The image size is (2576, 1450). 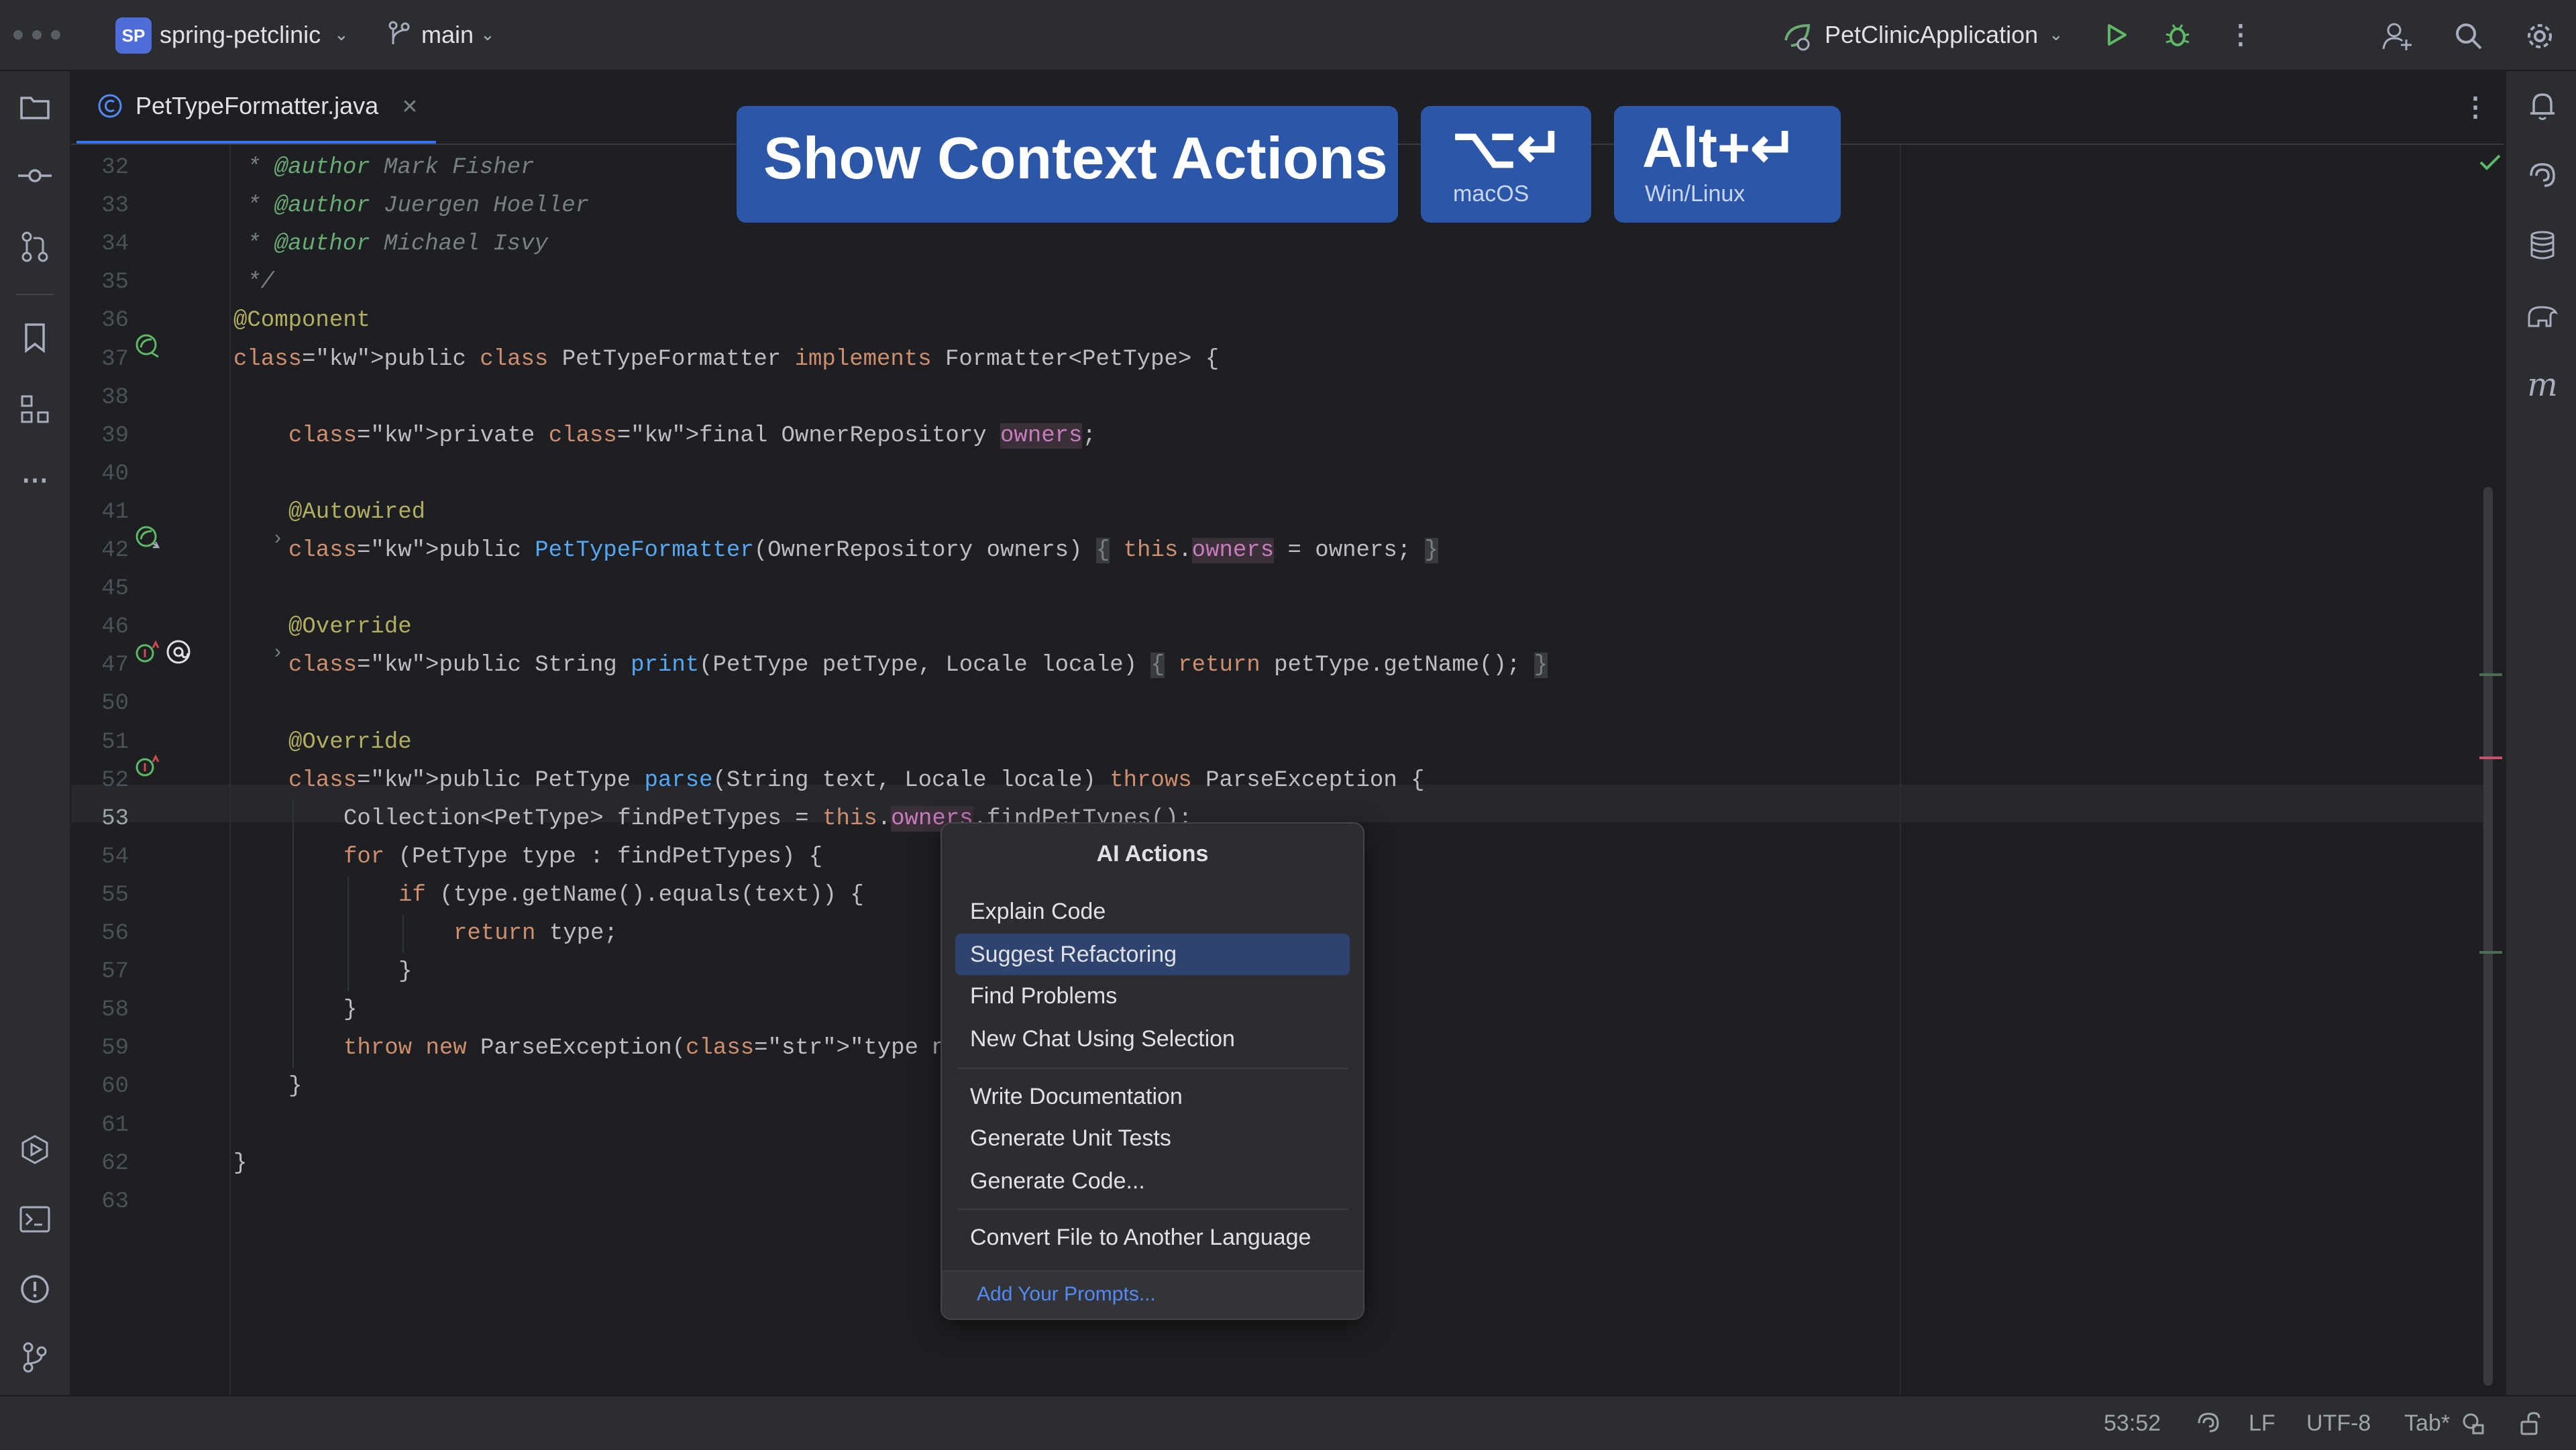 I want to click on line-separator: LF, so click(x=2262, y=1423).